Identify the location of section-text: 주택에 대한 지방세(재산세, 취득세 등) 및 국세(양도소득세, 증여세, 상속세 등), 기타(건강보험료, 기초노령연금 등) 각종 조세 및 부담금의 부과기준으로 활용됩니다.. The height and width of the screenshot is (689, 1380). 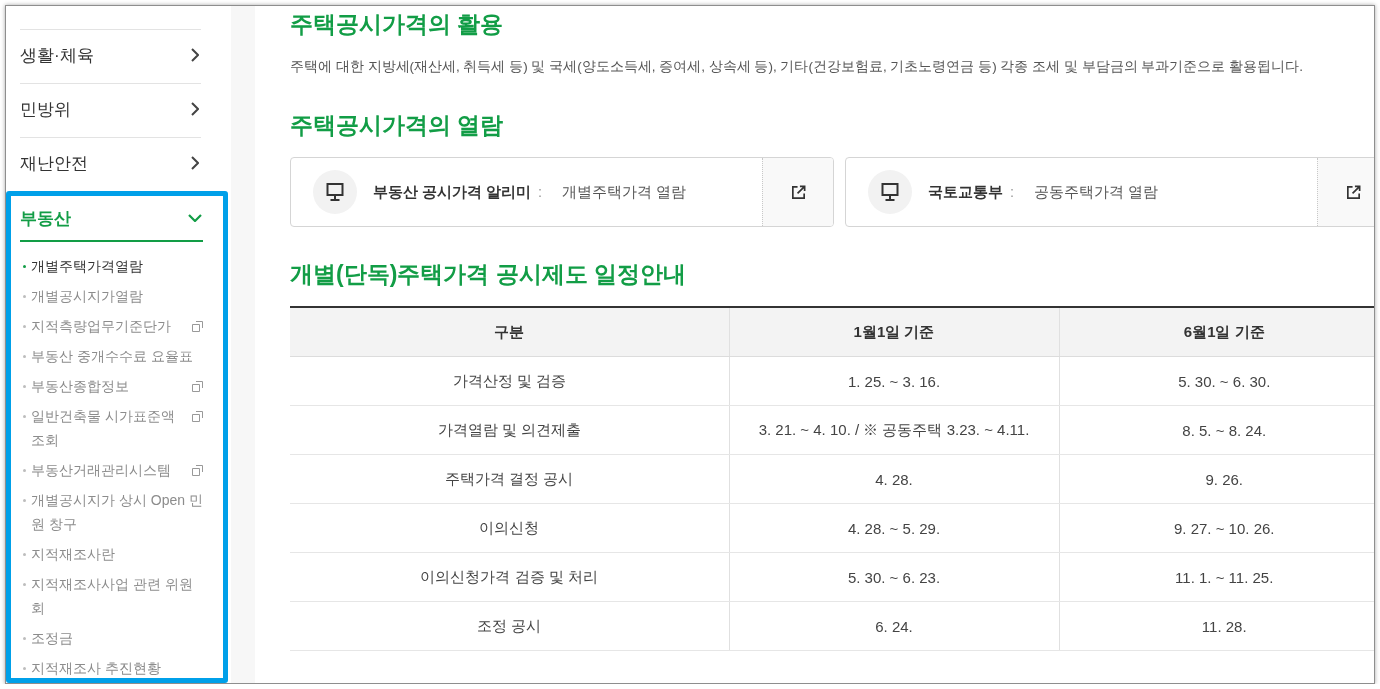
(797, 67).